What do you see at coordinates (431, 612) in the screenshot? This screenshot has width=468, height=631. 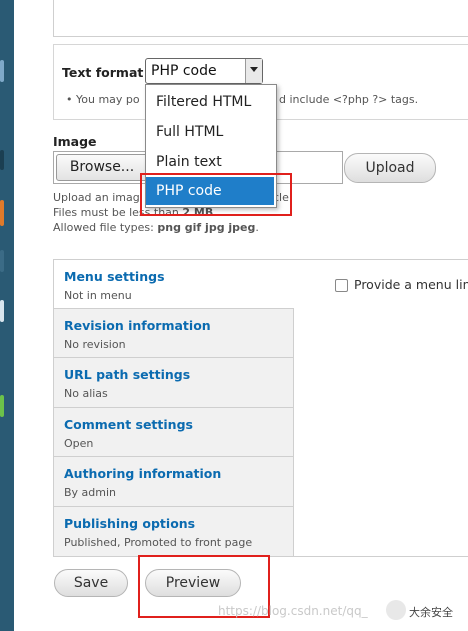 I see `watermark-brand: 大余安全` at bounding box center [431, 612].